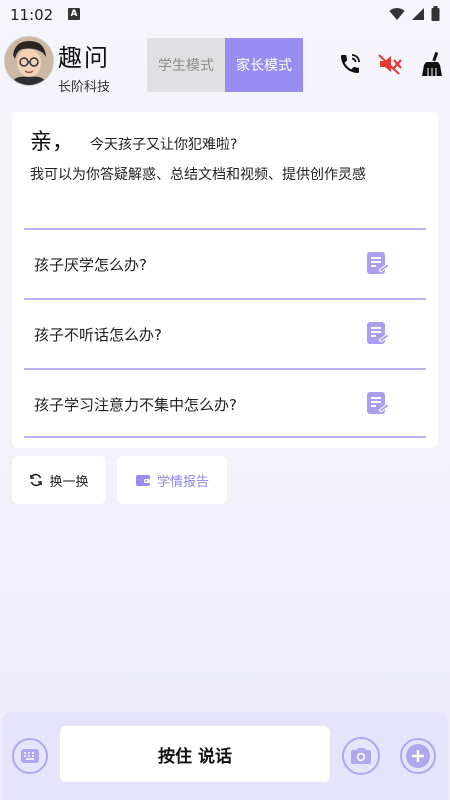  I want to click on divider, so click(225, 437).